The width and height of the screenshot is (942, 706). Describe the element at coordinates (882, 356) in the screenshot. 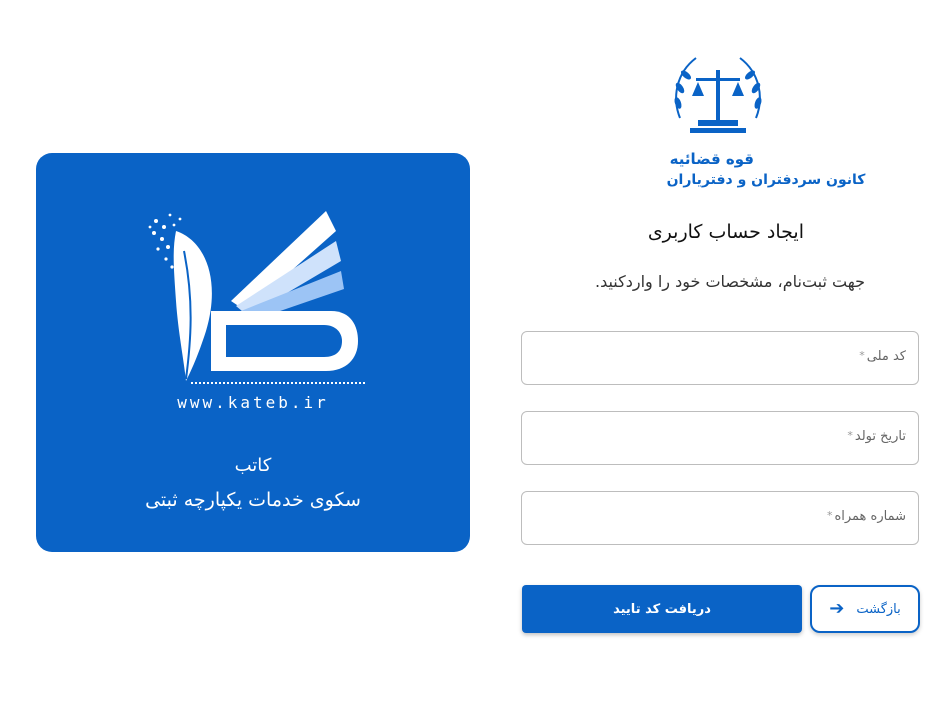

I see `national-code-placeholder: کد ملی*` at that location.